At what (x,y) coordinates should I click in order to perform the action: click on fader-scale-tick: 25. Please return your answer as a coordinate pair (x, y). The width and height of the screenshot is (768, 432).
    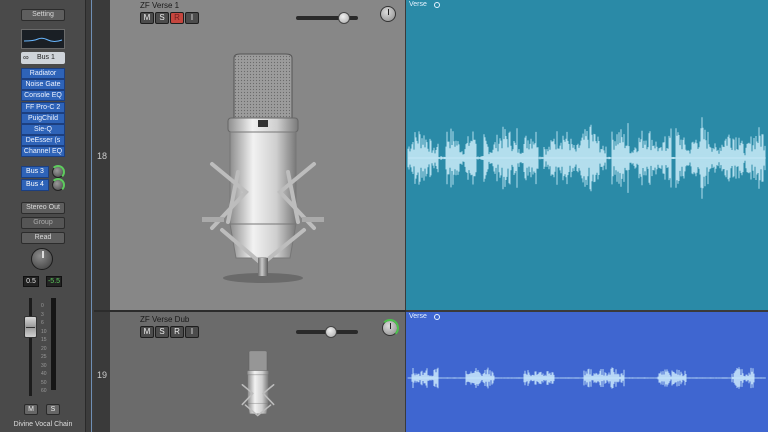
    Looking at the image, I should click on (44, 357).